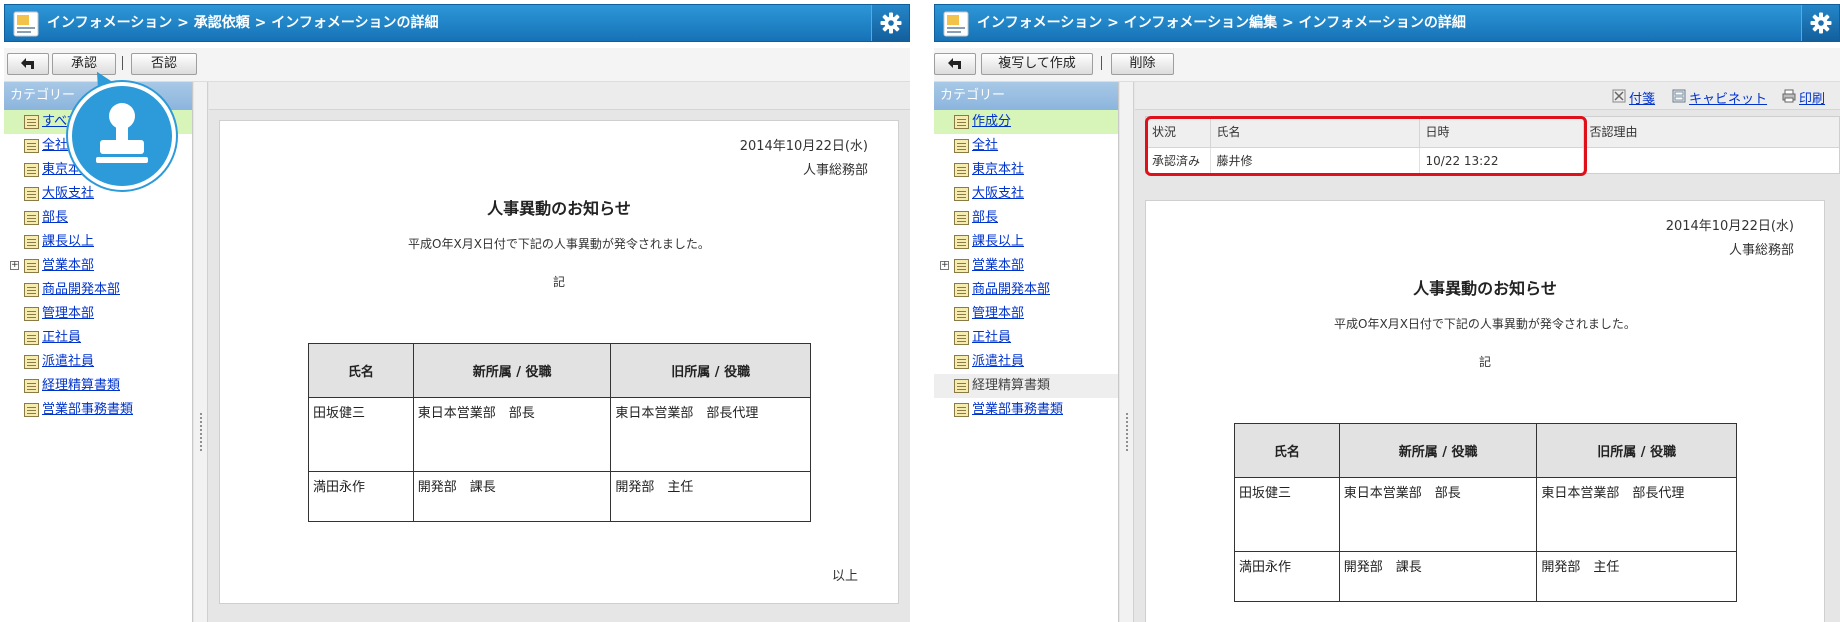  I want to click on information-app-icon, so click(956, 24).